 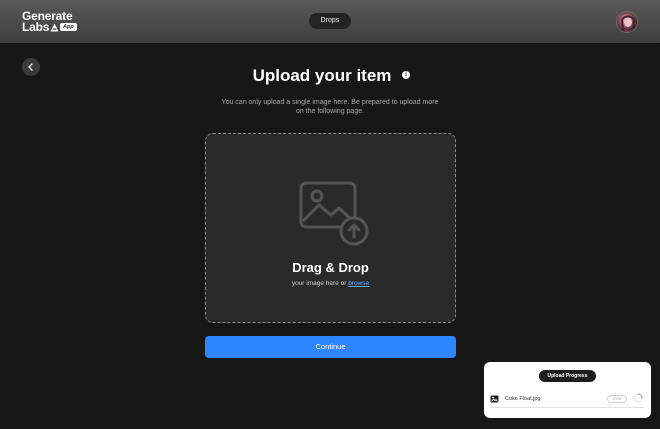 I want to click on drops-nav-button: Drops, so click(x=330, y=21).